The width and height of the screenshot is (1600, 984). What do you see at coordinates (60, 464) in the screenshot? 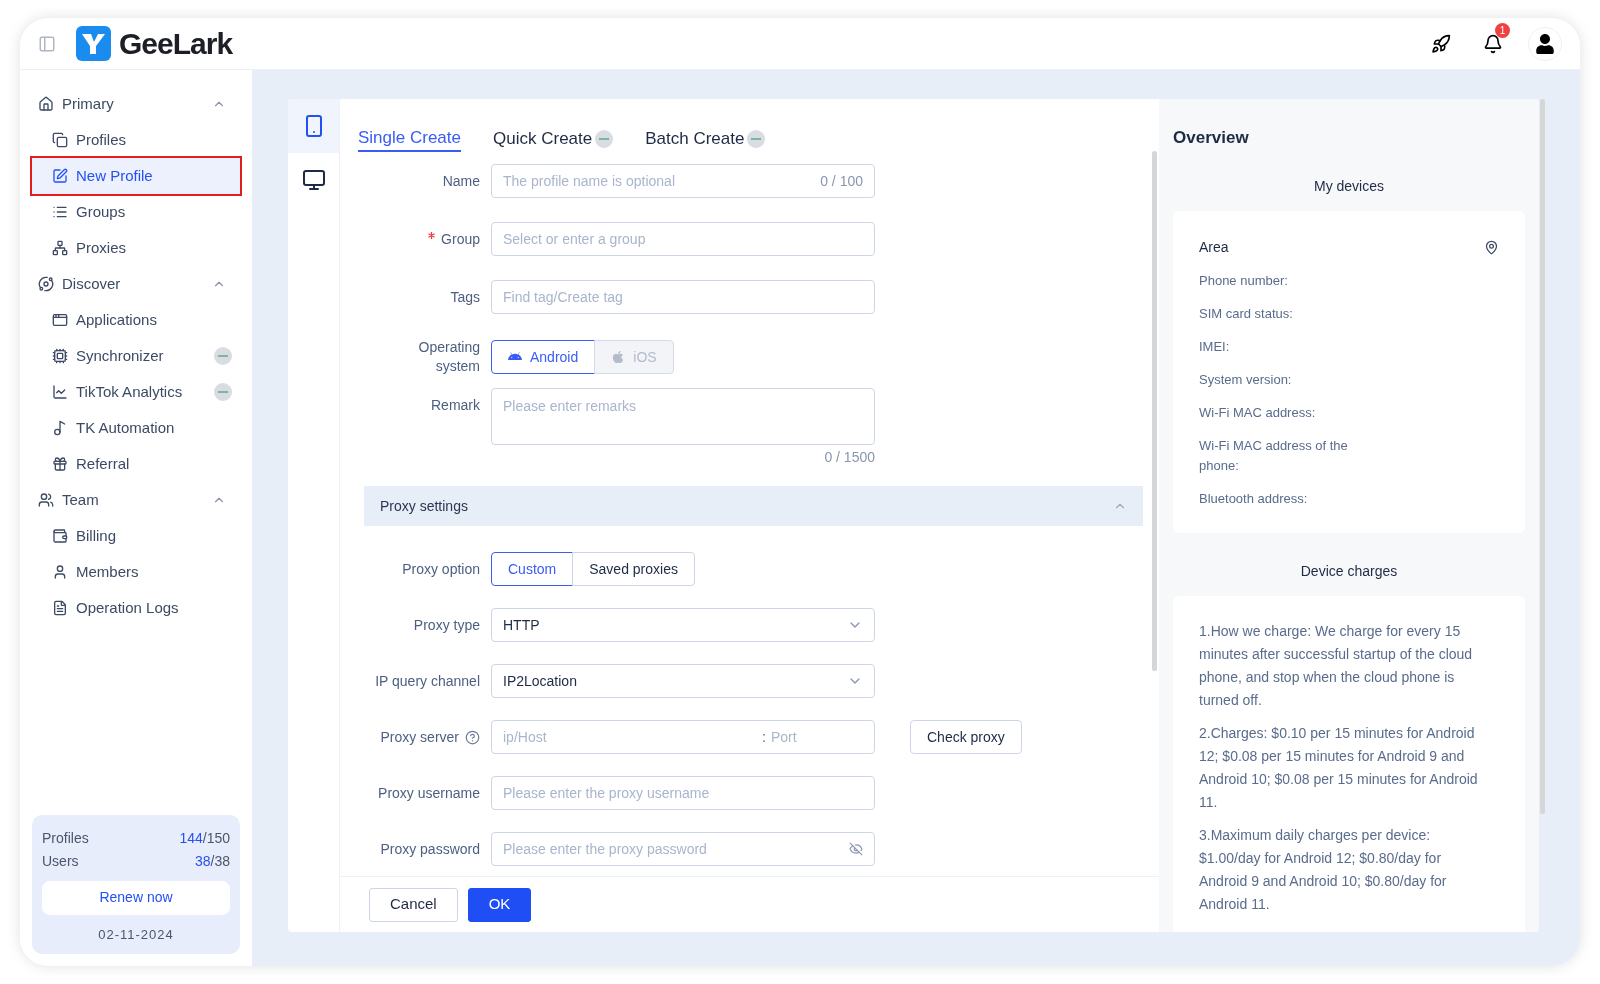
I see `gift-icon` at bounding box center [60, 464].